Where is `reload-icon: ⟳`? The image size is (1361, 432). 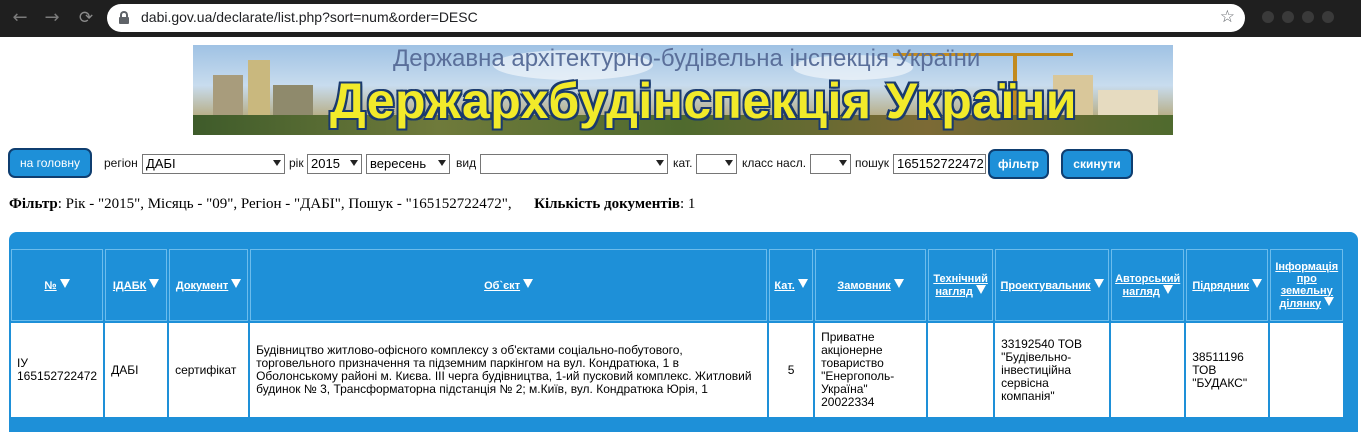 reload-icon: ⟳ is located at coordinates (86, 18).